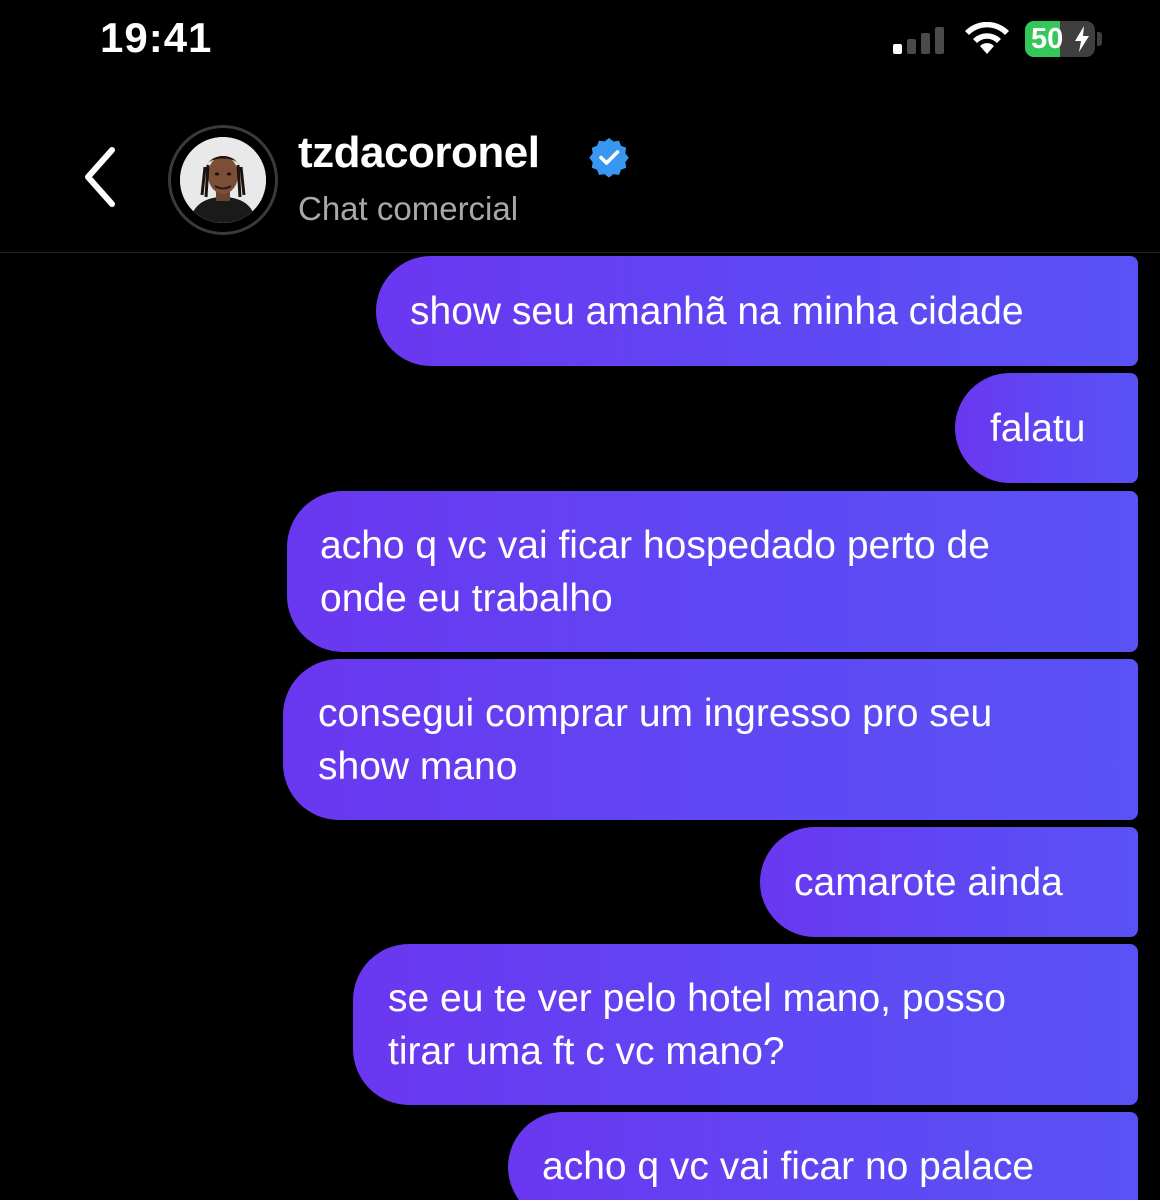 This screenshot has width=1160, height=1200. I want to click on message-text: falatu, so click(1038, 428).